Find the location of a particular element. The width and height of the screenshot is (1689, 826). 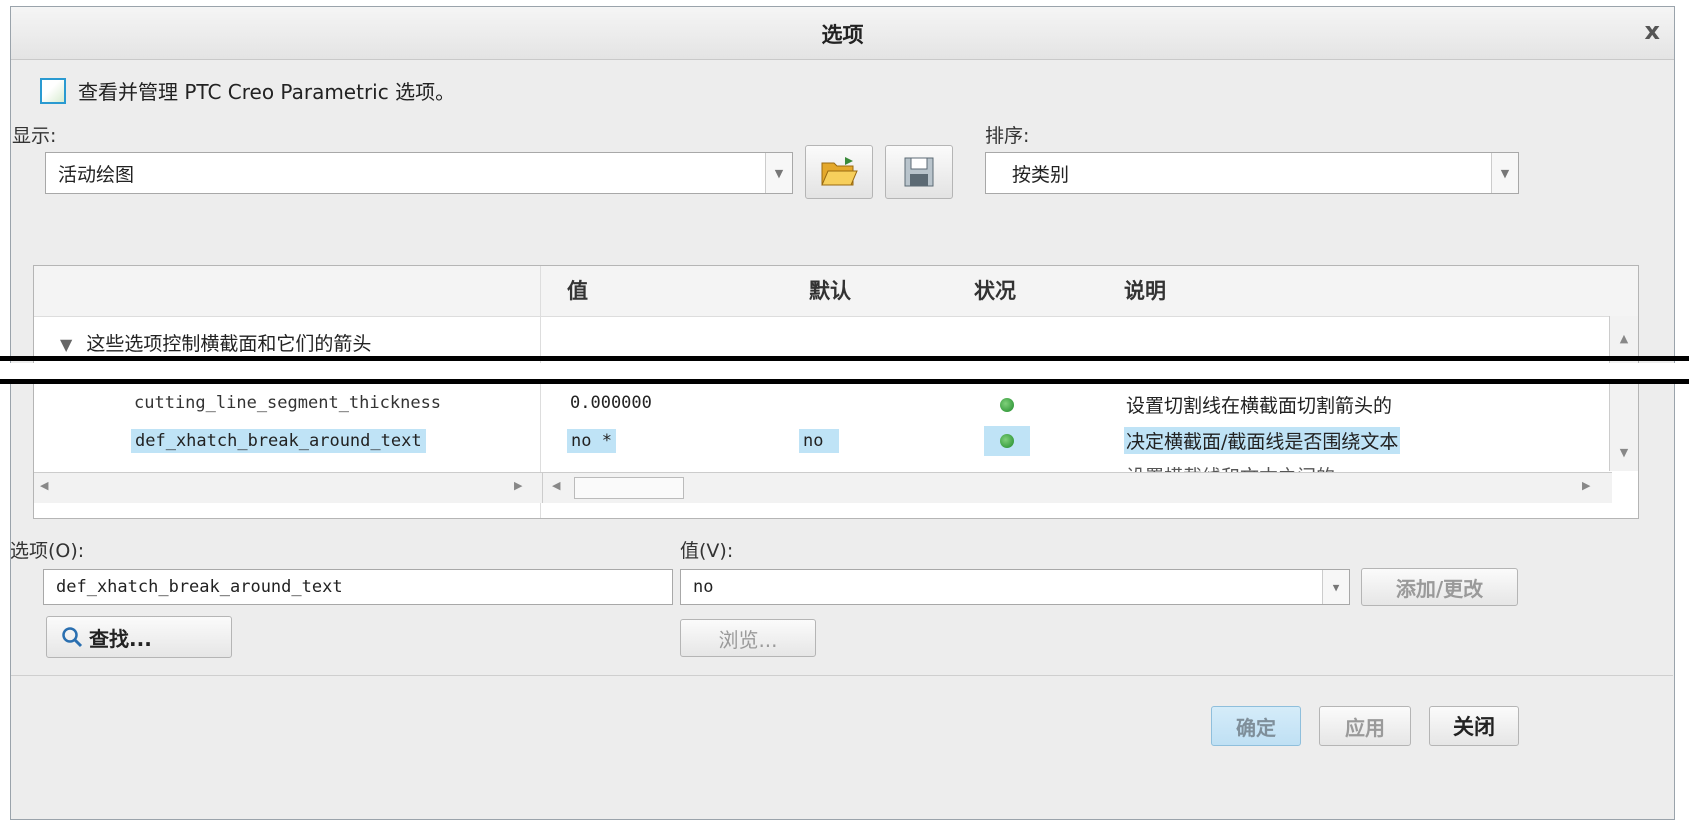

value-label: 值(V): is located at coordinates (707, 551).